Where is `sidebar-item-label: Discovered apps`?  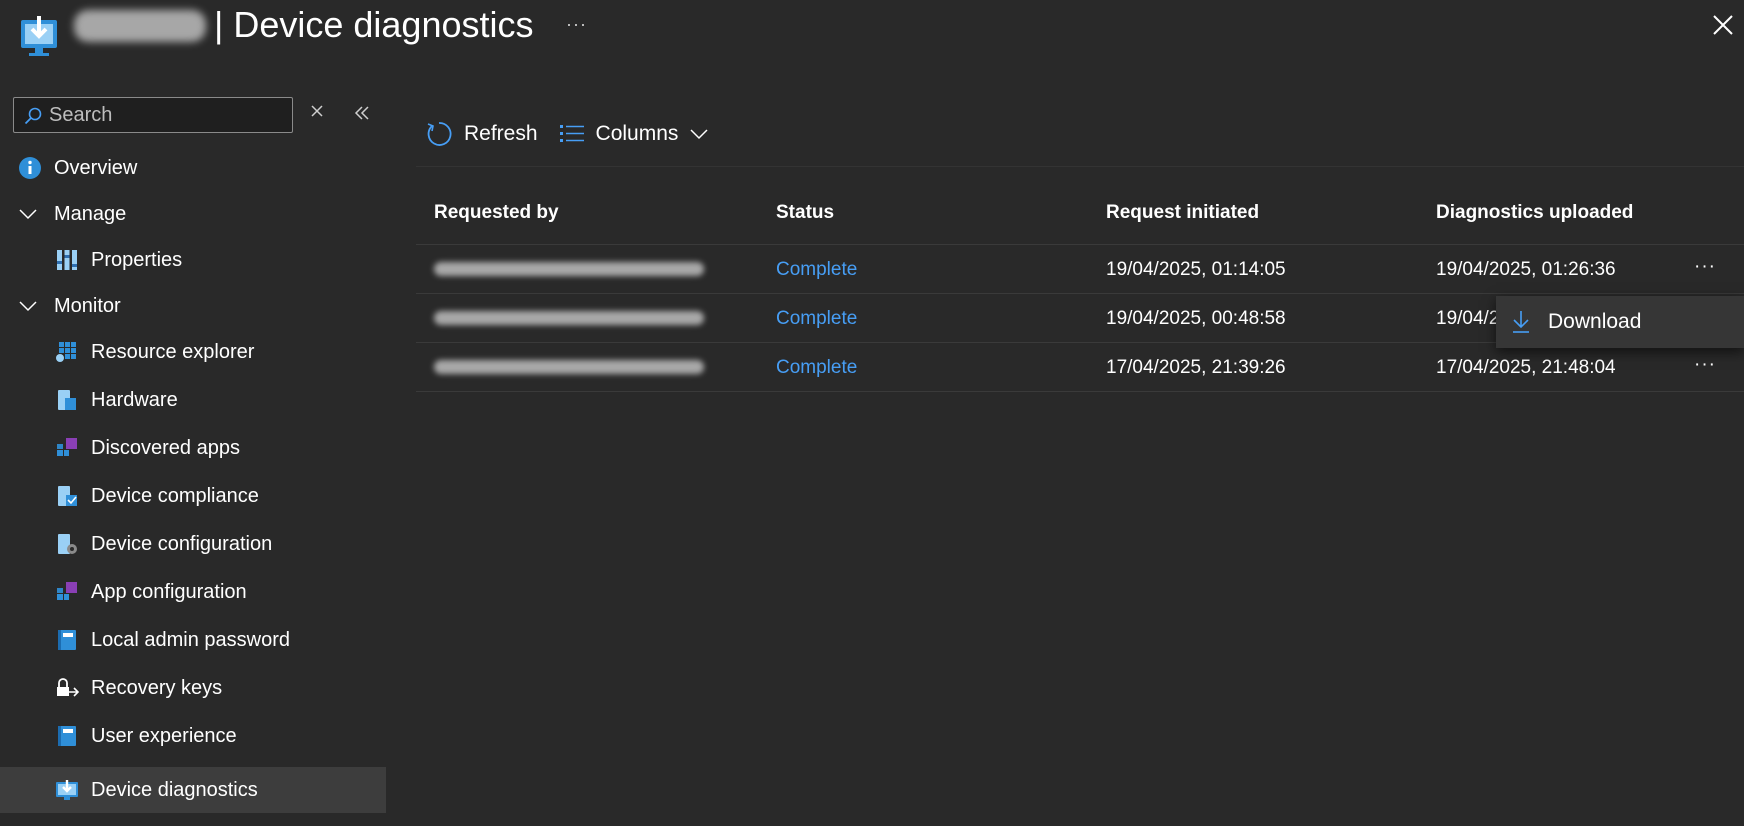
sidebar-item-label: Discovered apps is located at coordinates (165, 447).